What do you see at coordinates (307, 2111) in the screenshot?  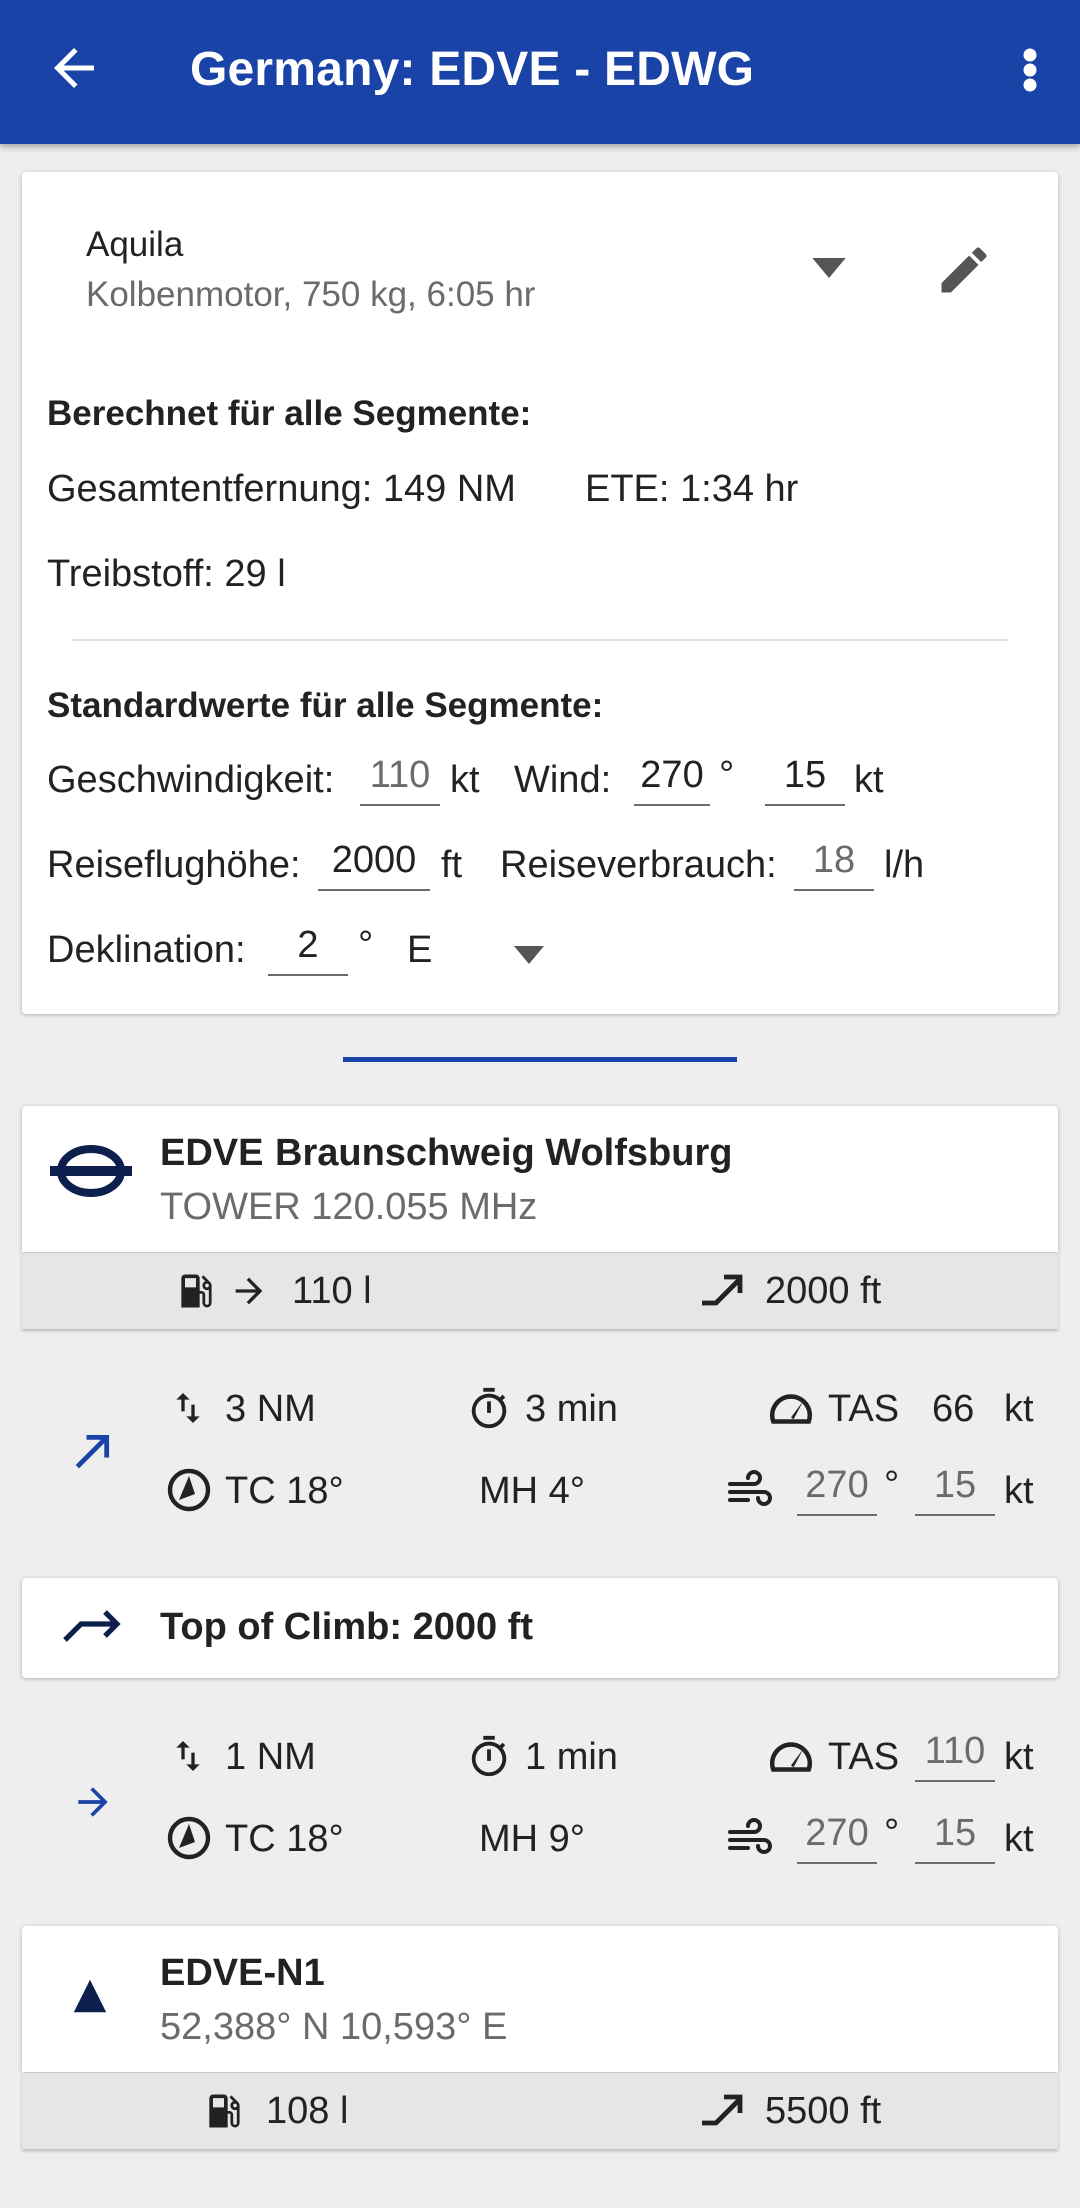 I see `fuel-remaining: 108 l` at bounding box center [307, 2111].